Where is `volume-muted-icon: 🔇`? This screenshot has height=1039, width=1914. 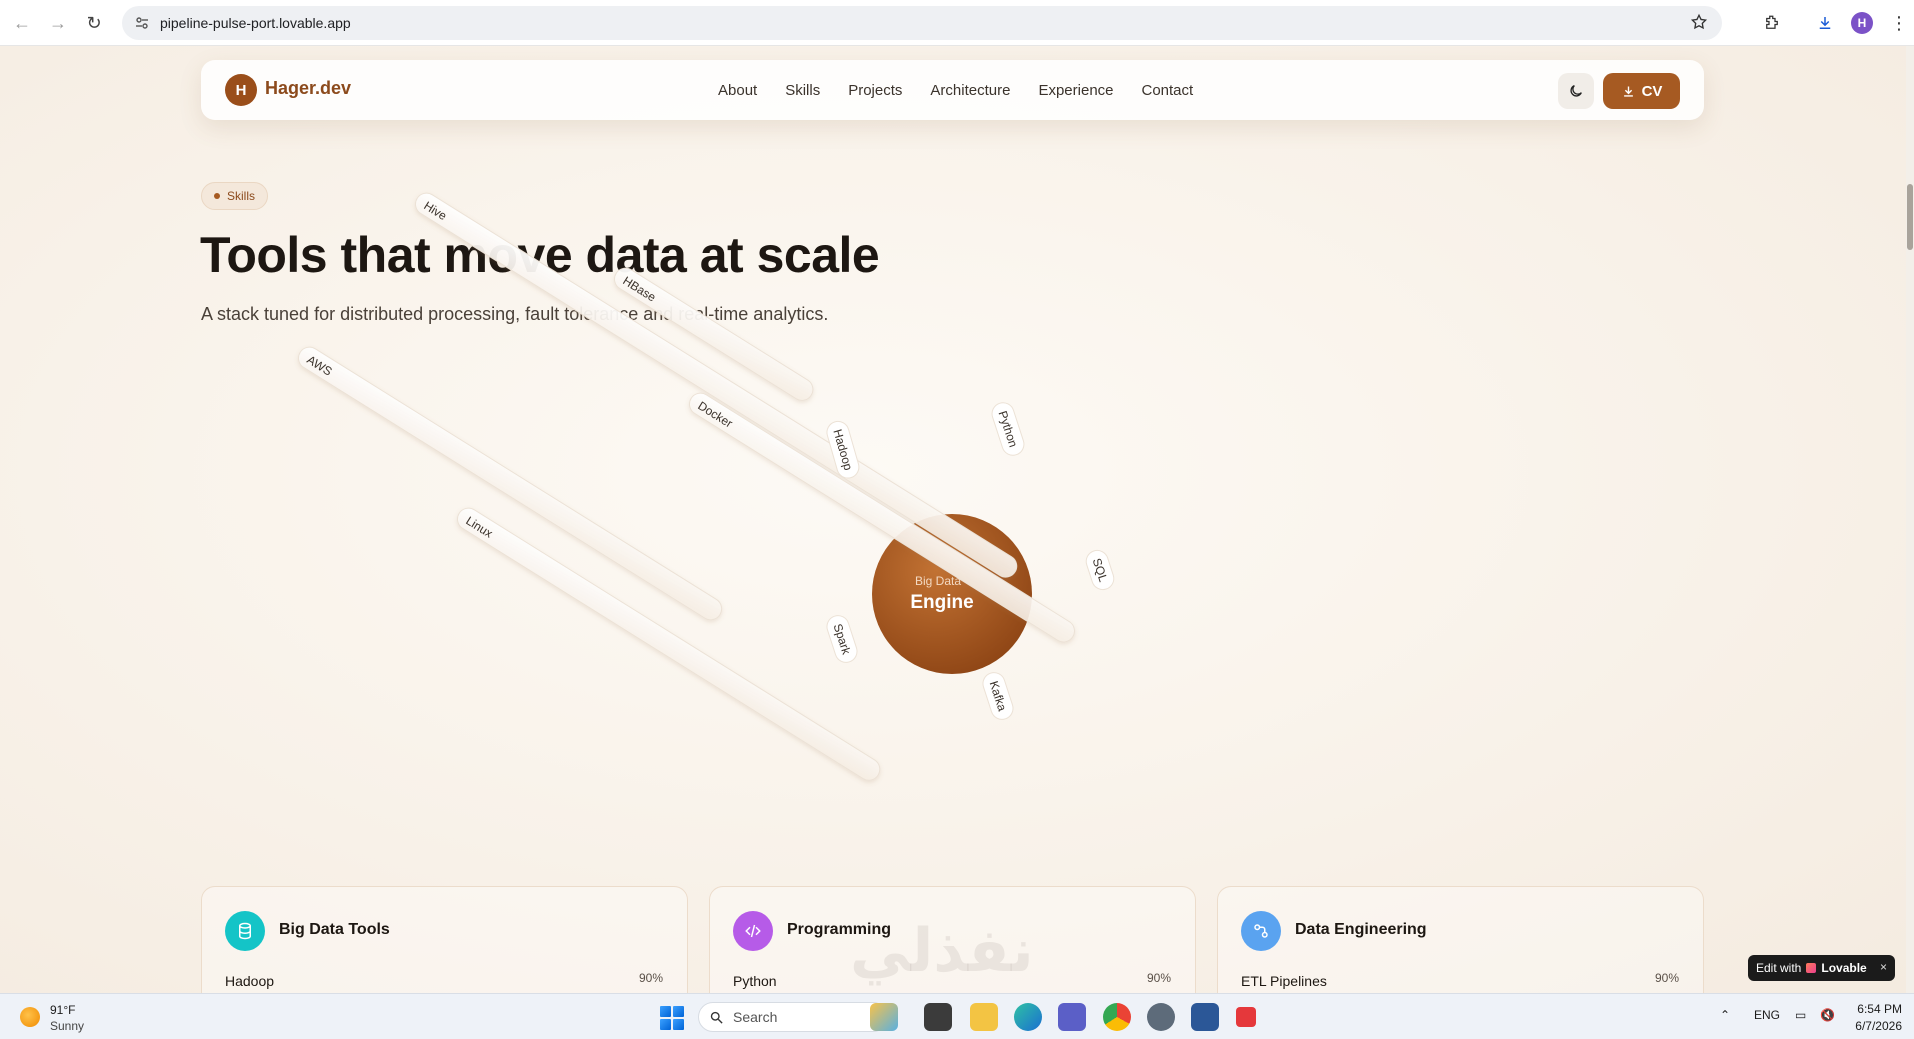
volume-muted-icon: 🔇 is located at coordinates (1827, 1015).